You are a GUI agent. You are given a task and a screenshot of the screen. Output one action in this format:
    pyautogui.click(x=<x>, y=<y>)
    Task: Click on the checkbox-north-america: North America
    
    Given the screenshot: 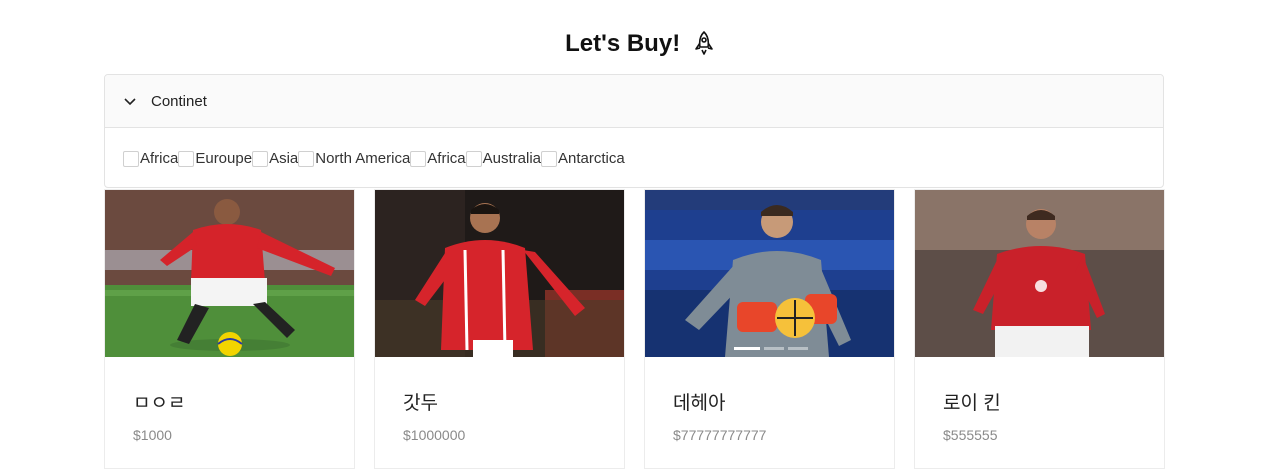 What is the action you would take?
    pyautogui.click(x=354, y=158)
    